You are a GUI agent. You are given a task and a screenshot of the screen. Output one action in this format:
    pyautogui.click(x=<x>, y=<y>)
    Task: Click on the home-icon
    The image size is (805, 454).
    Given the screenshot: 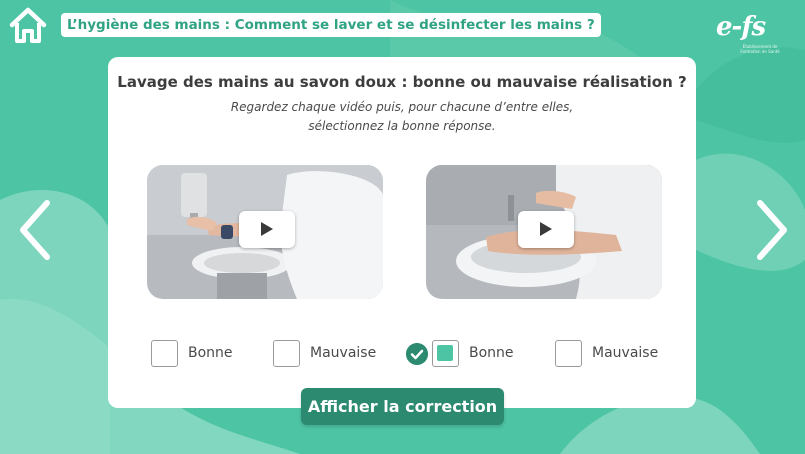 What is the action you would take?
    pyautogui.click(x=28, y=25)
    